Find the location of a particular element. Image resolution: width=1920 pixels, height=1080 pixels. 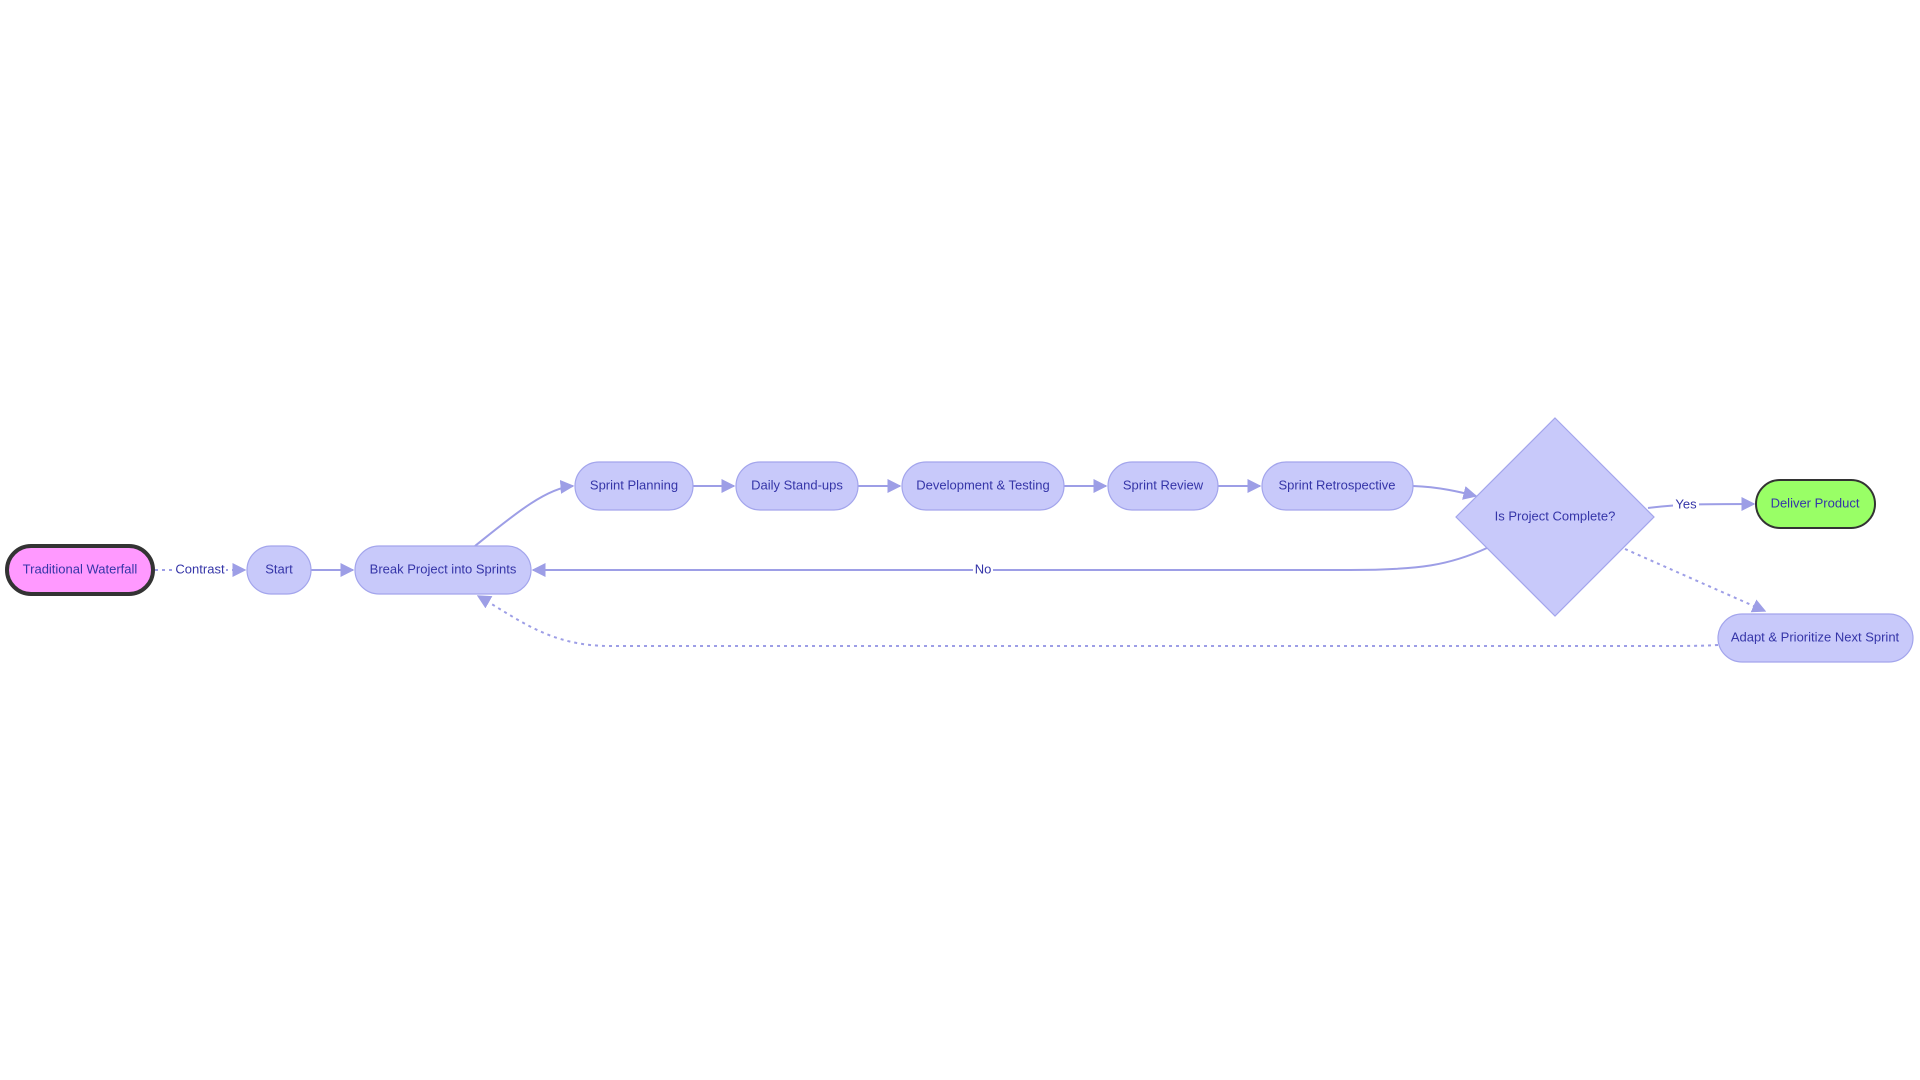

node-label: Sprint Planning is located at coordinates (634, 484).